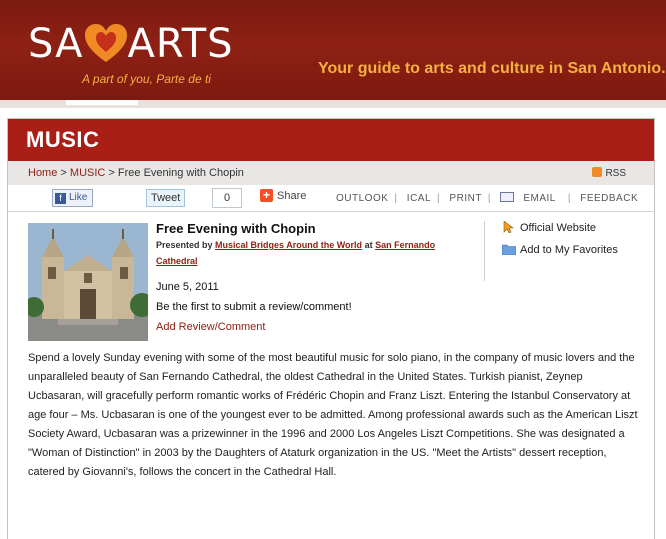 The width and height of the screenshot is (666, 539). I want to click on official-website-label: Official Website, so click(558, 228).